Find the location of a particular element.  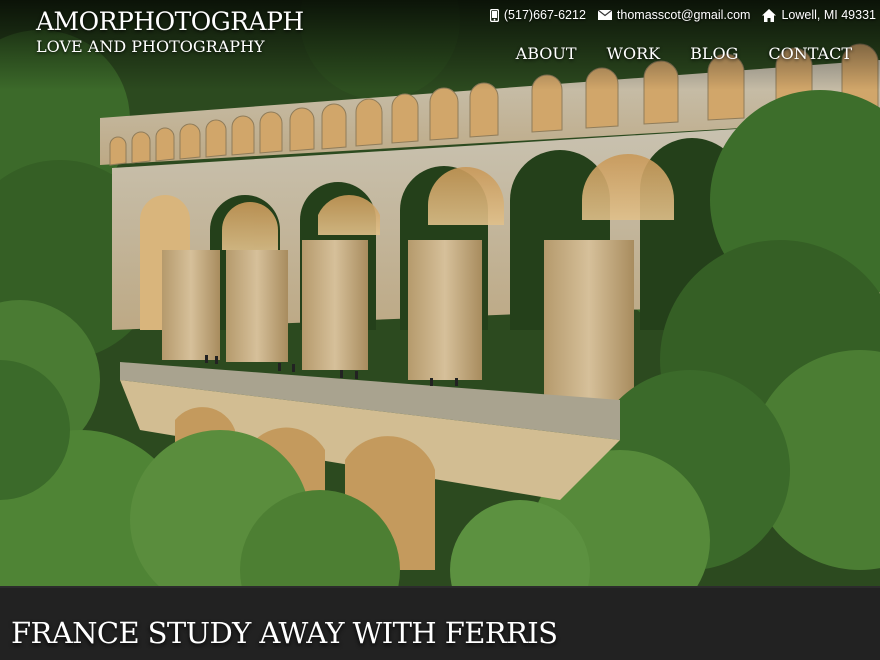

home-icon is located at coordinates (769, 15).